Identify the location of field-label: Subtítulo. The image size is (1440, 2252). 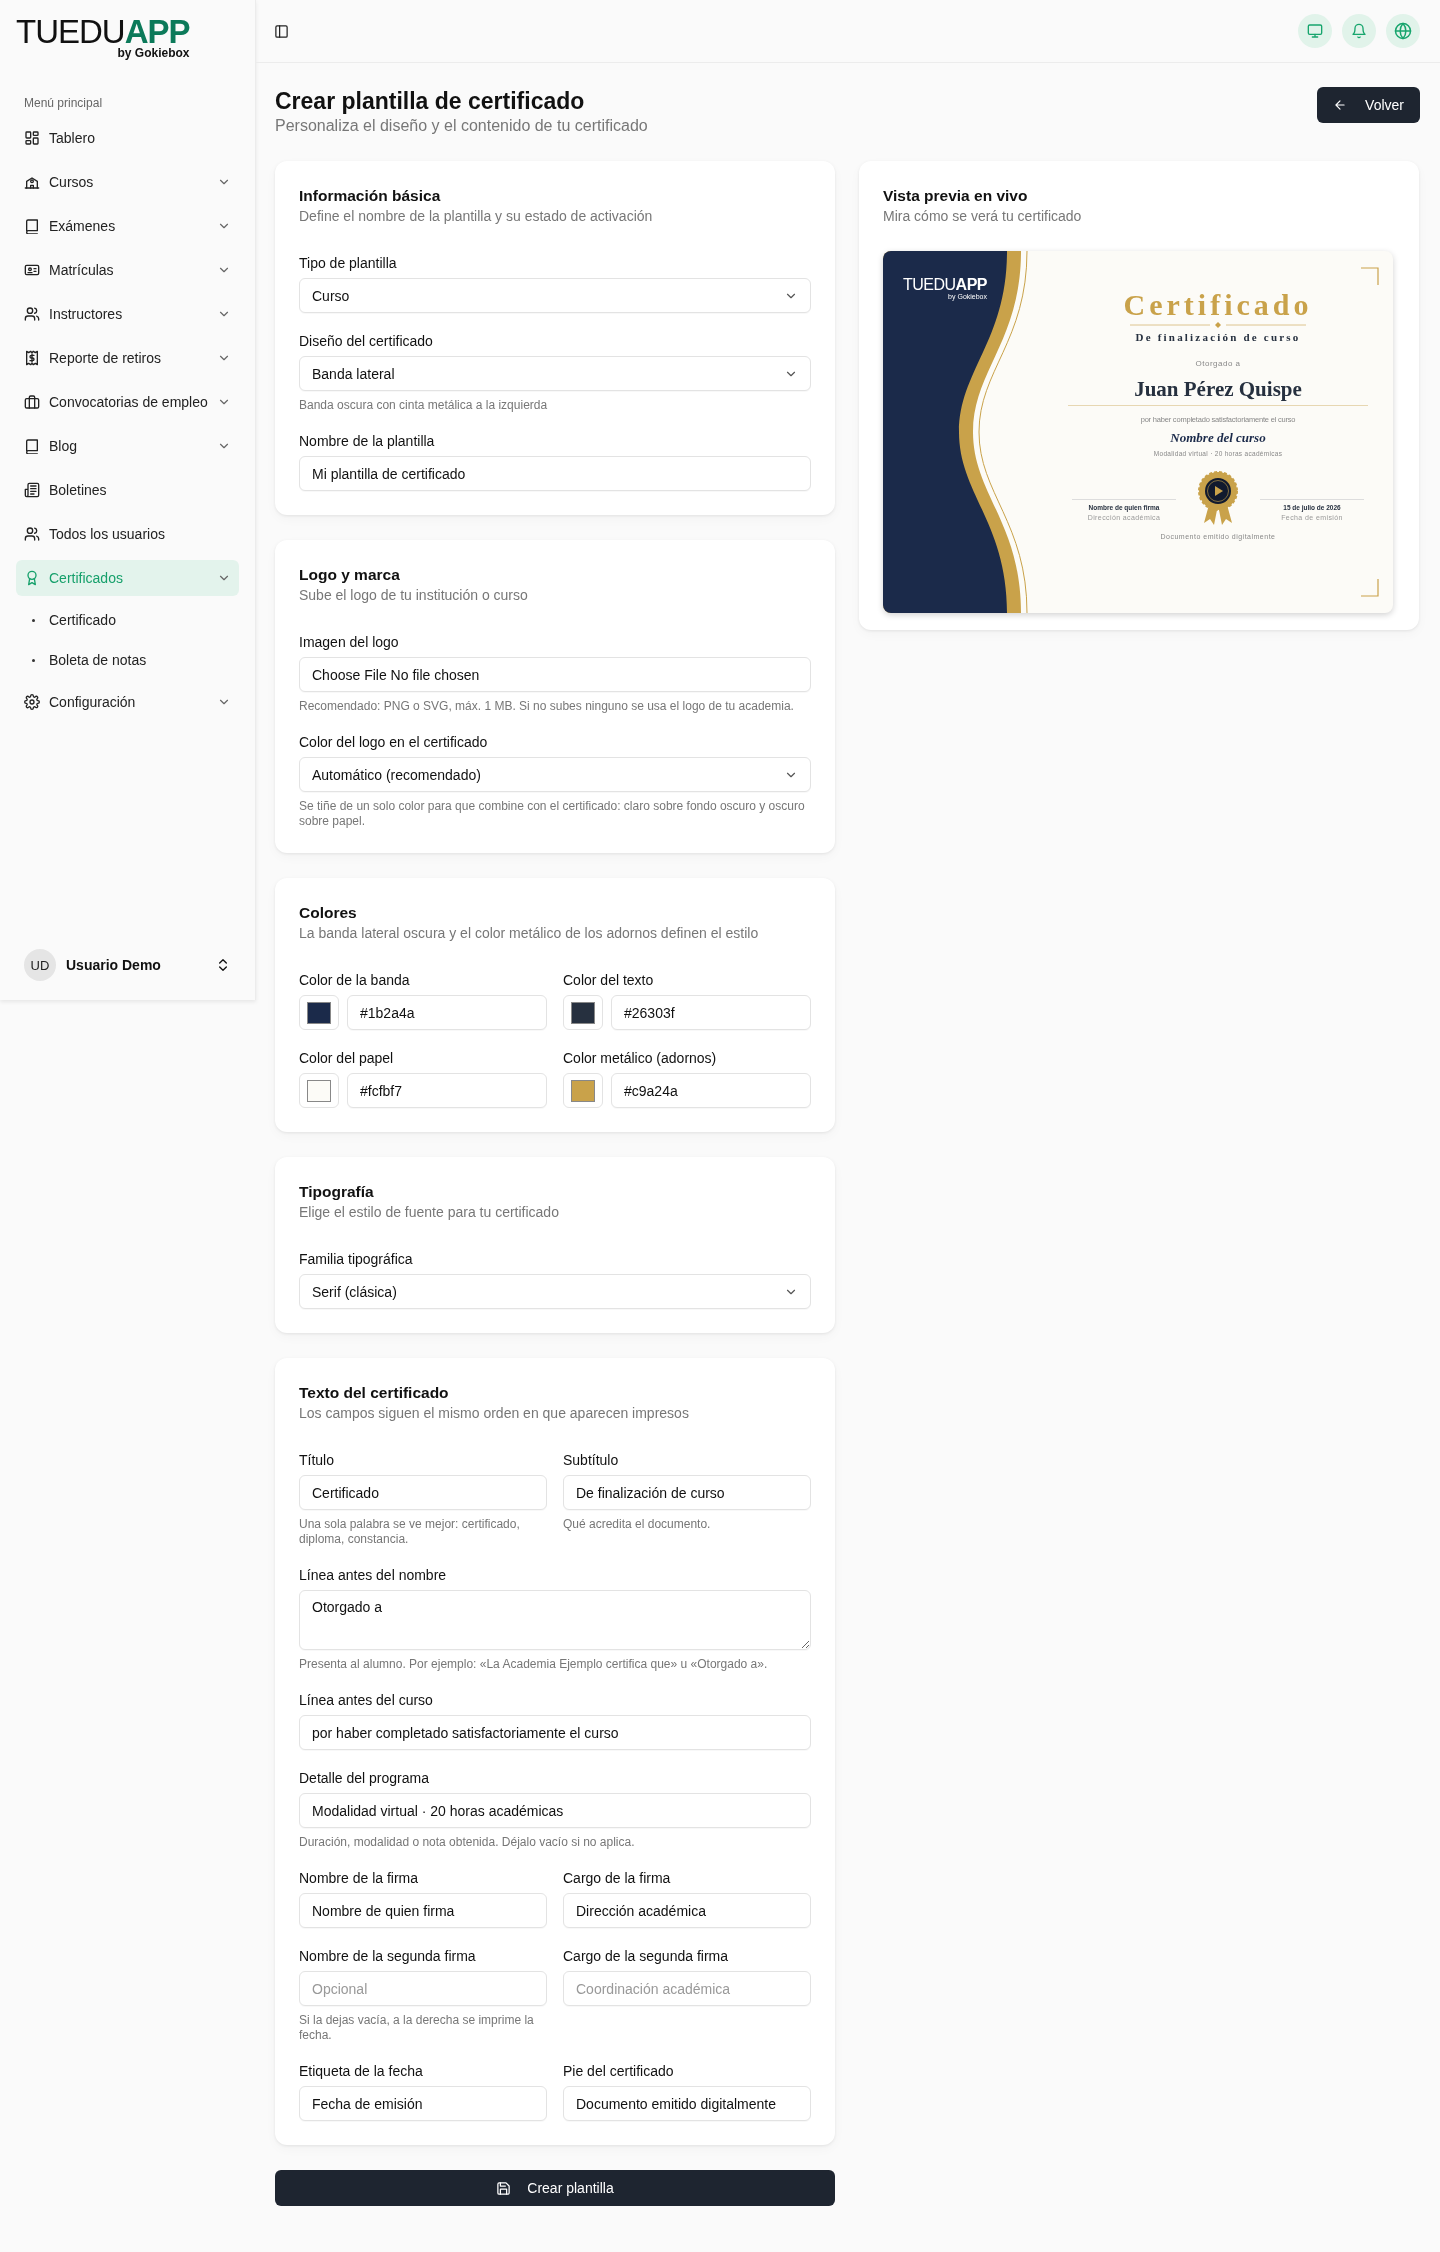
(591, 1460).